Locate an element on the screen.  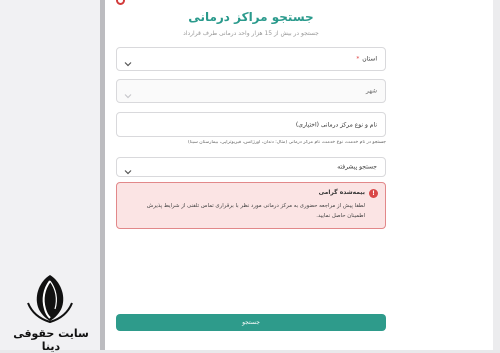
center-name-placeholder: نام و نوع مرکز درمانی (اختیاری) is located at coordinates (336, 124).